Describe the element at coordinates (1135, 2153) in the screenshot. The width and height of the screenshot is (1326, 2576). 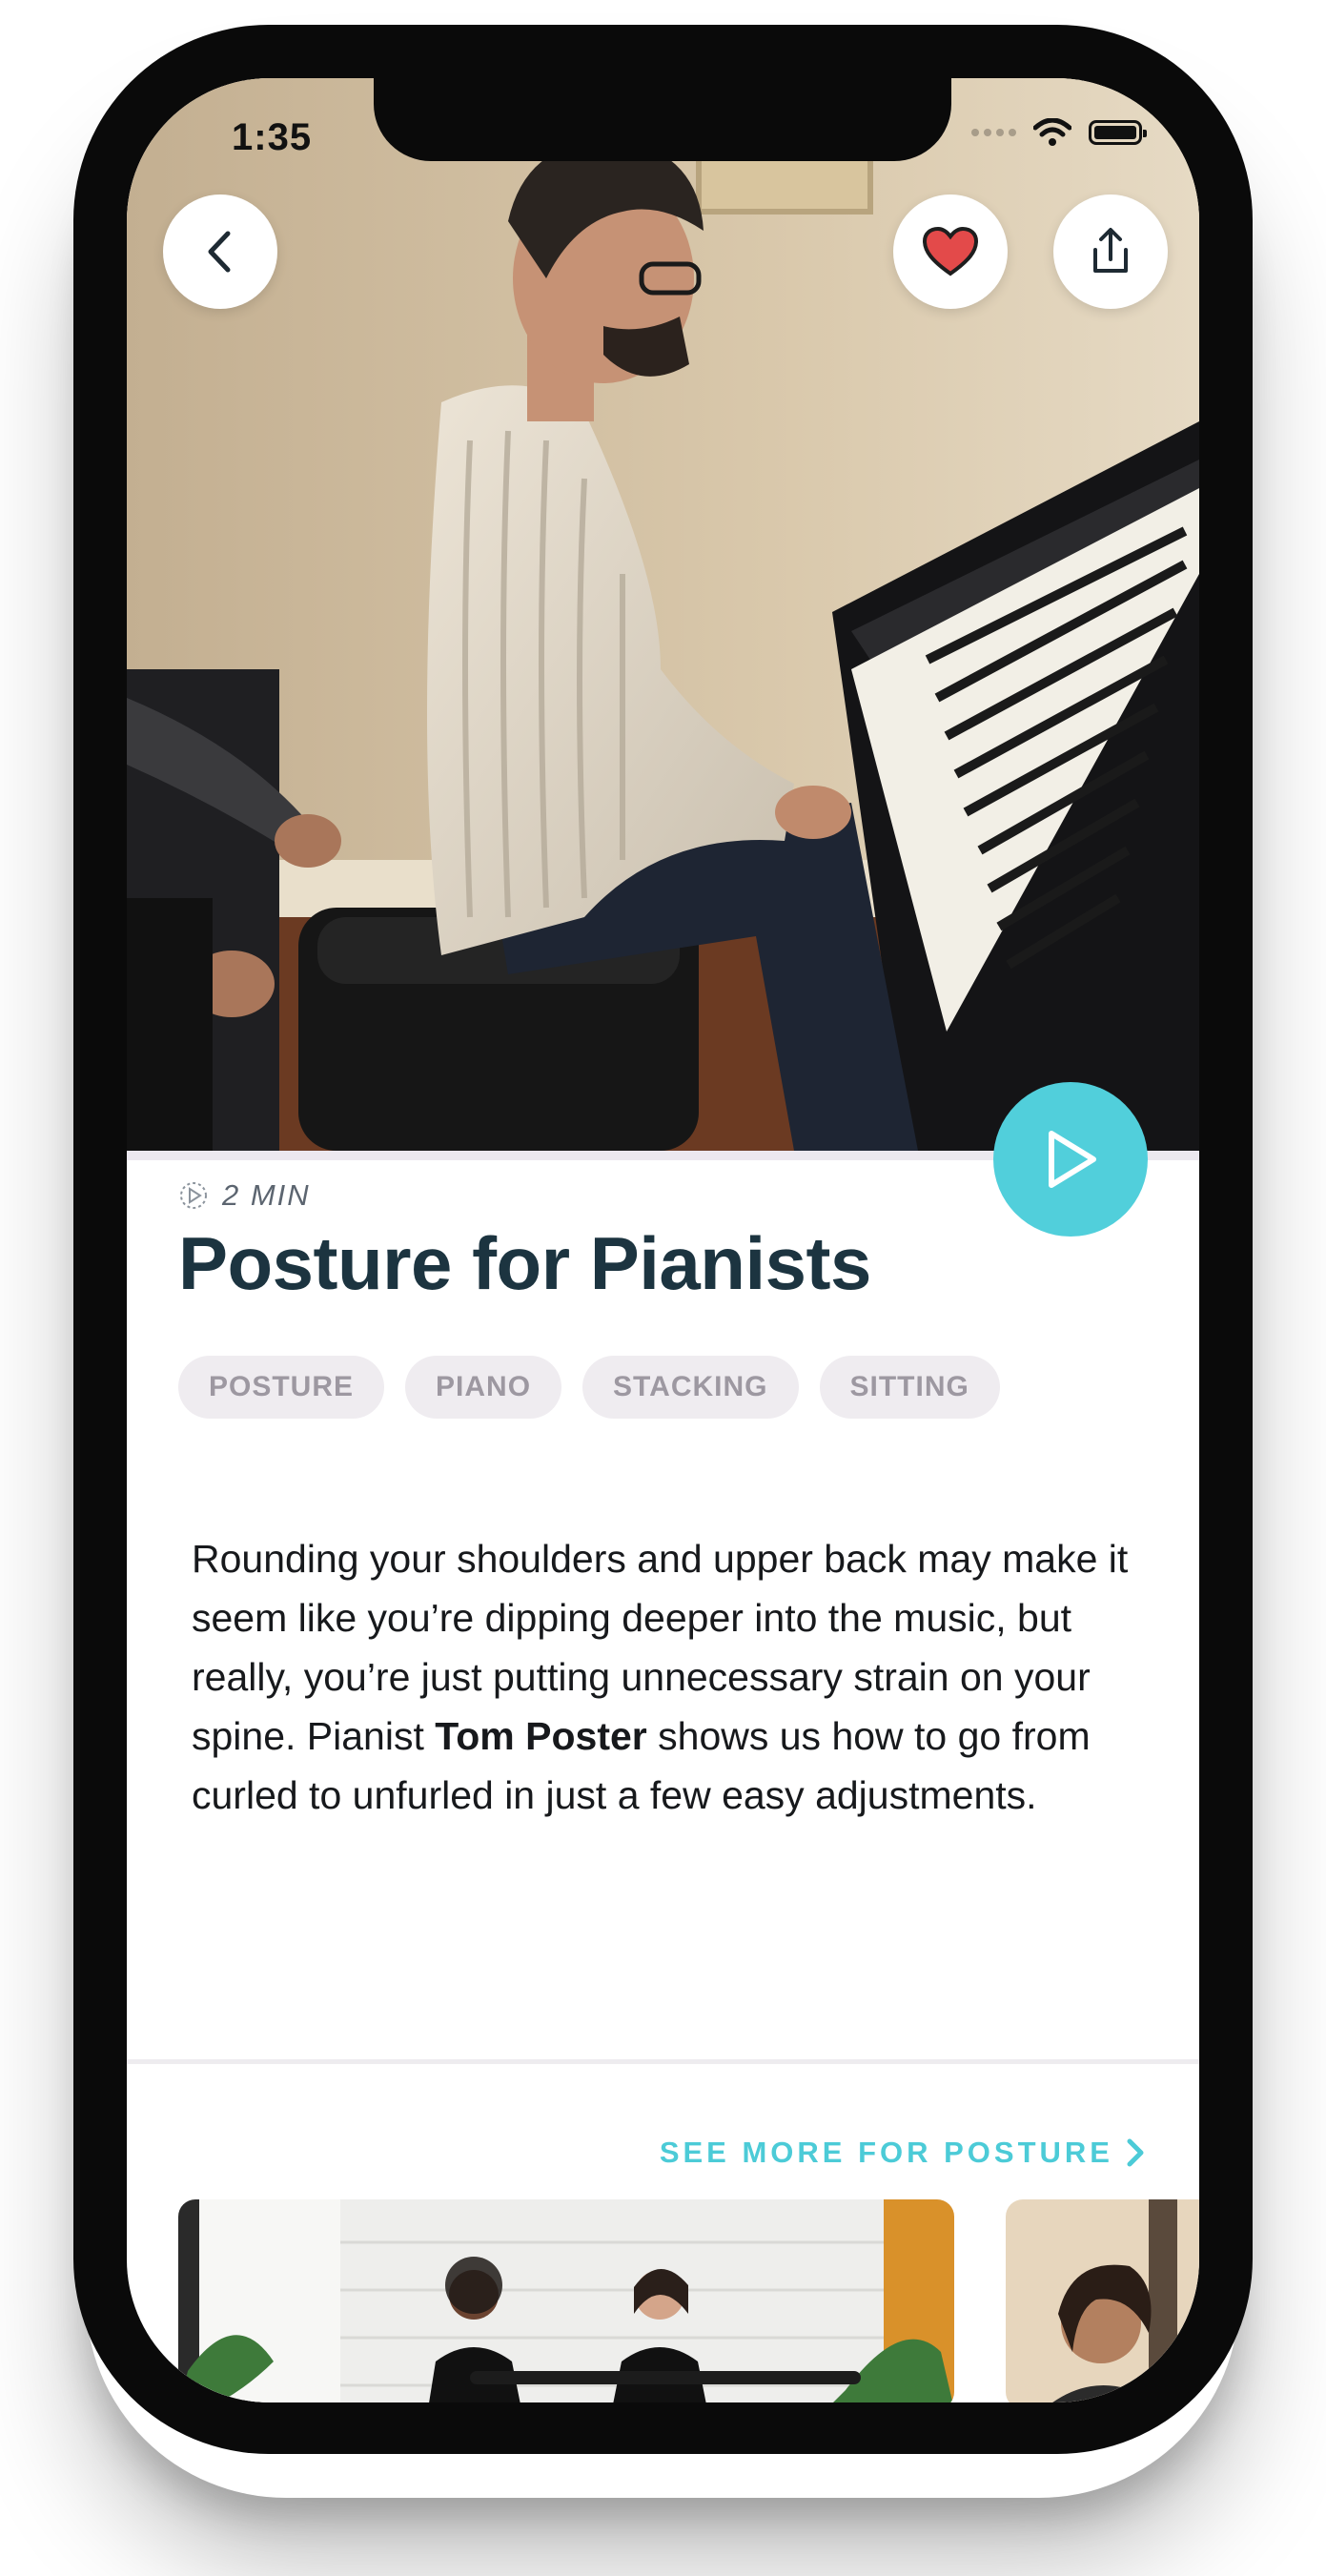
I see `chevron-right-icon` at that location.